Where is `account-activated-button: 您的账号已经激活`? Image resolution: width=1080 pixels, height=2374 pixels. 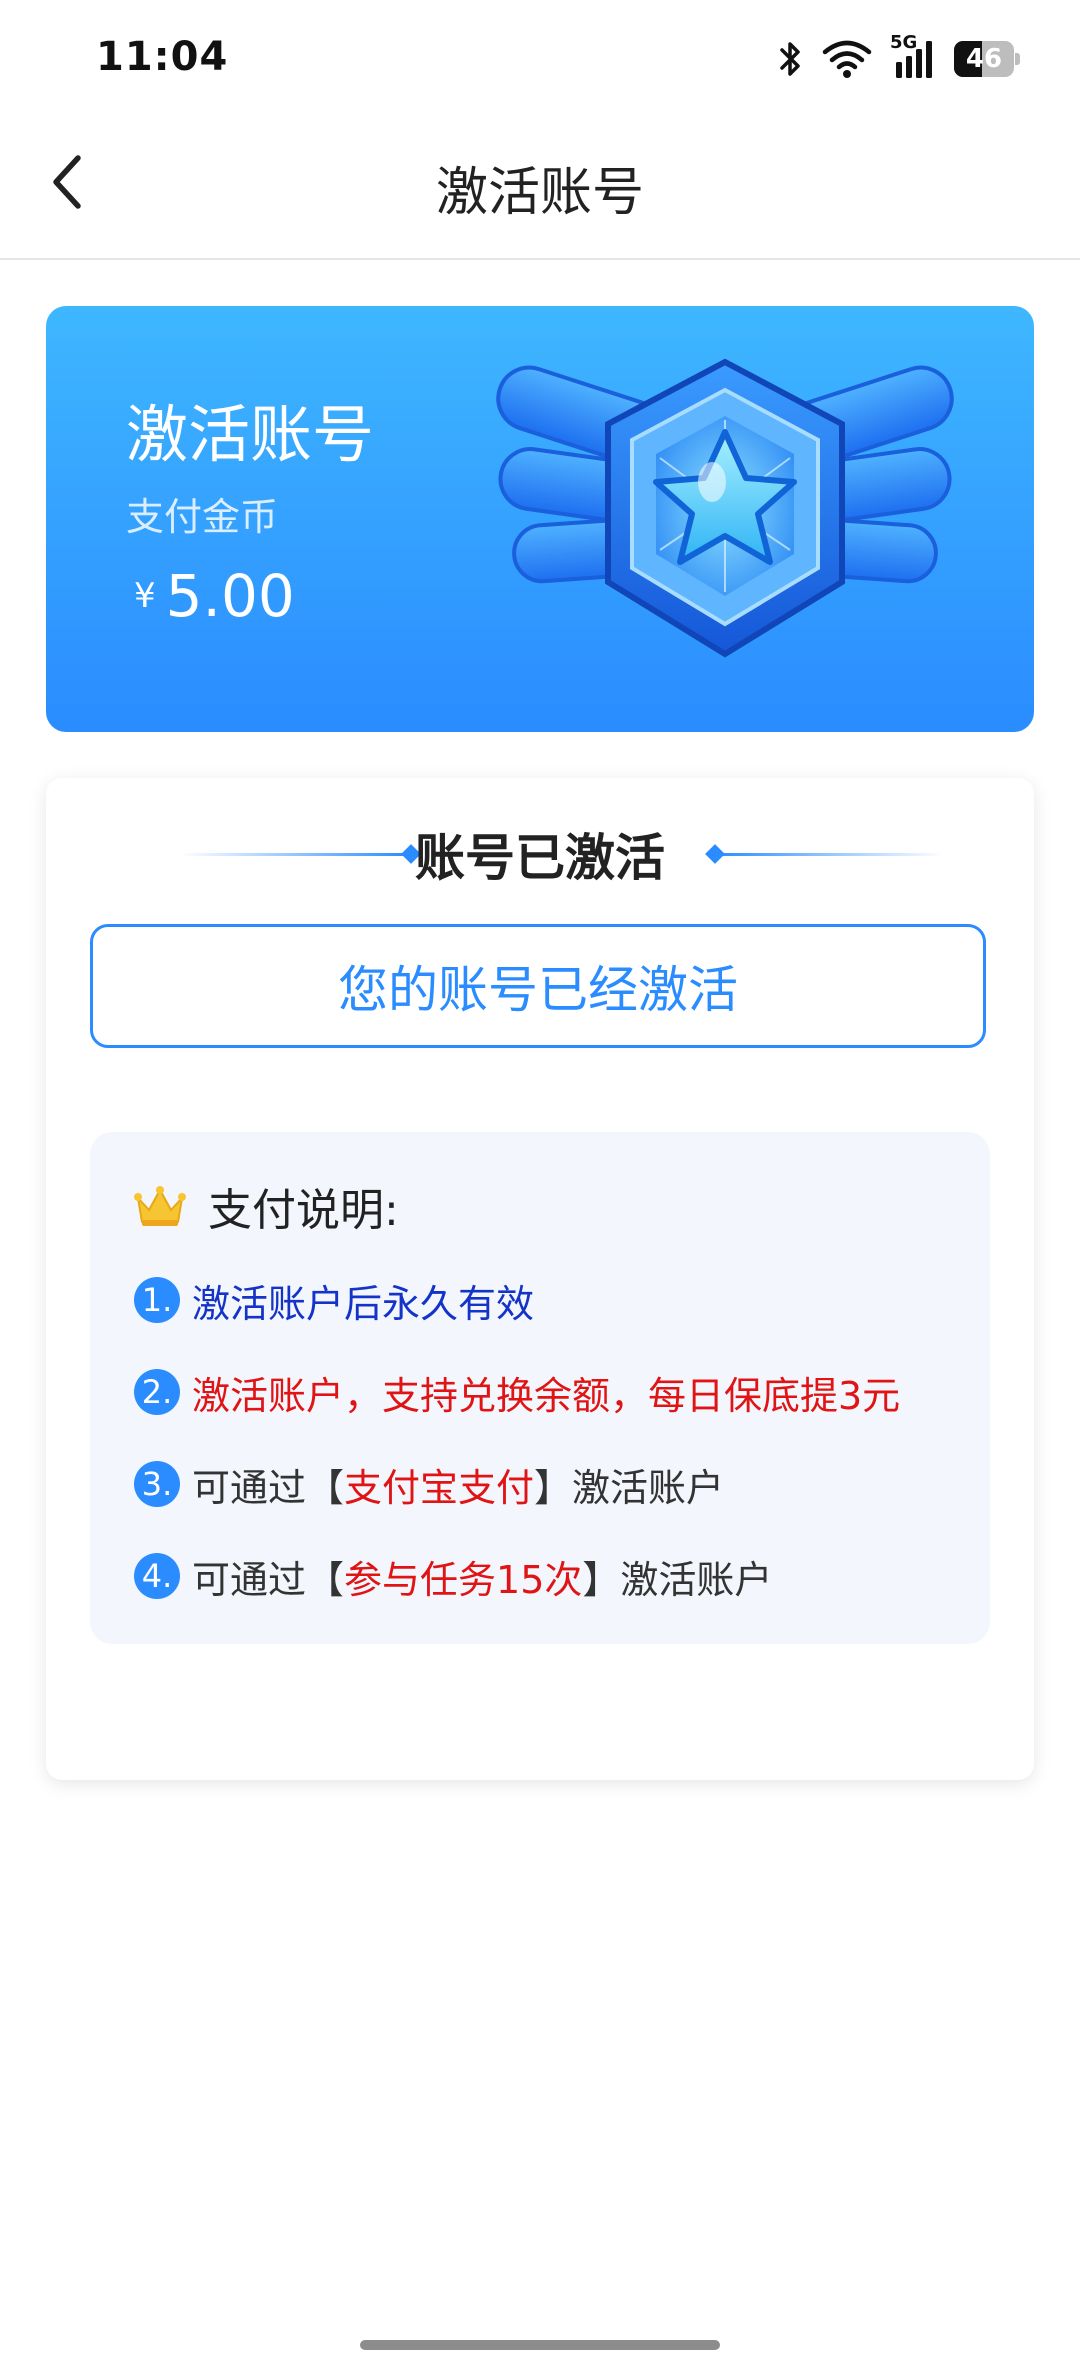
account-activated-button: 您的账号已经激活 is located at coordinates (538, 986).